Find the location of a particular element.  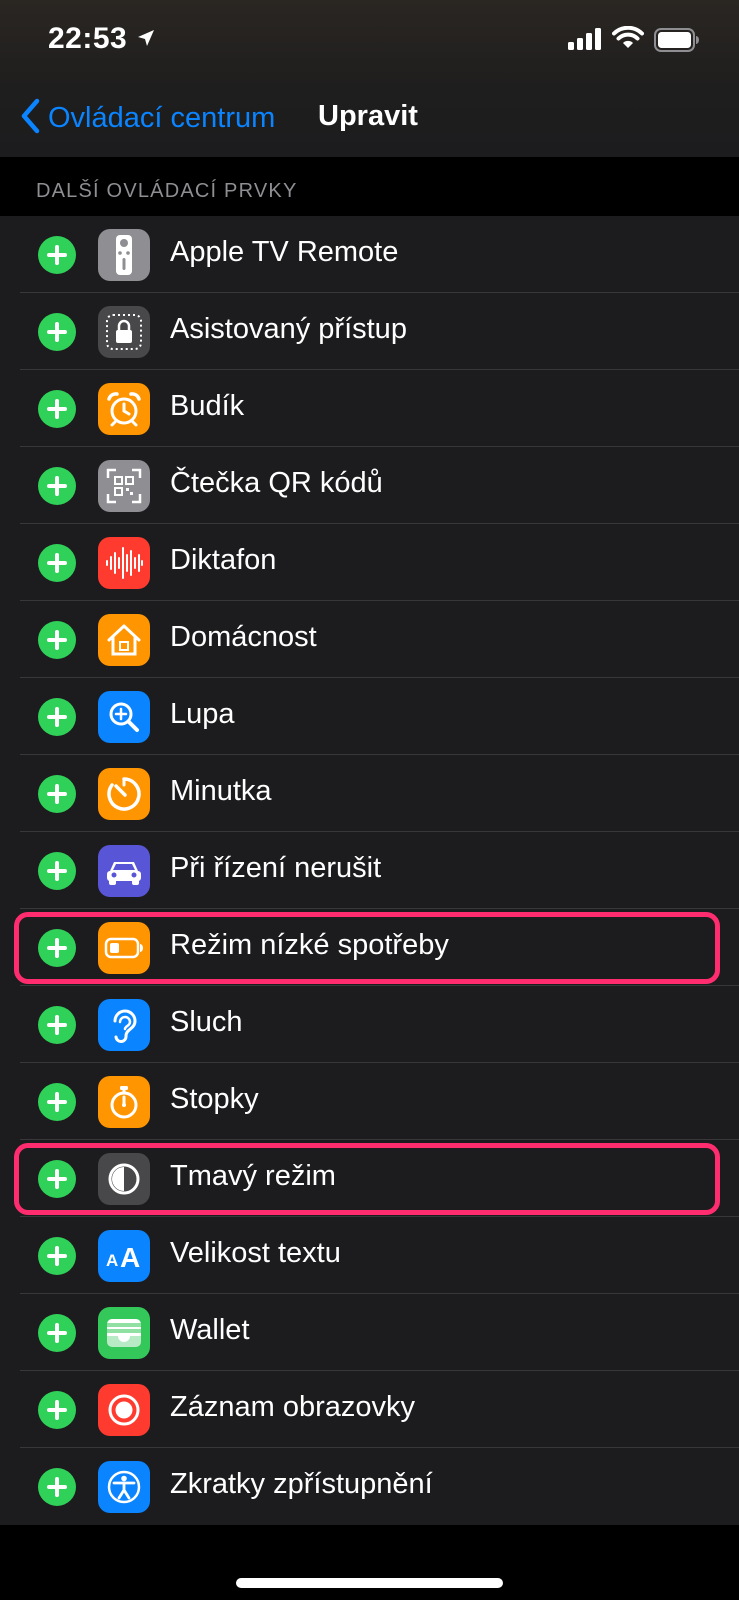

top-bar: 22:53 Ovládací centrum Upravit is located at coordinates (369, 78).